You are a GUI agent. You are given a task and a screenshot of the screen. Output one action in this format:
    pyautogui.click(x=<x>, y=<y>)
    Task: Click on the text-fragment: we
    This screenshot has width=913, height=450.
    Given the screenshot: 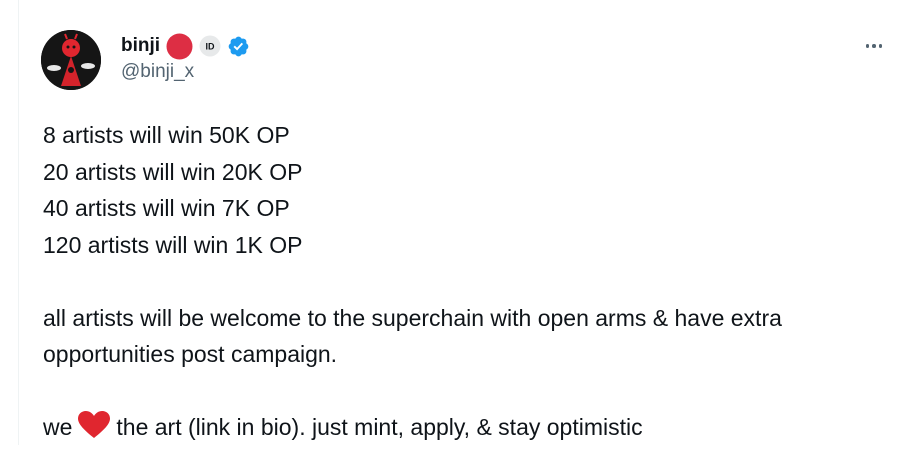 What is the action you would take?
    pyautogui.click(x=58, y=427)
    